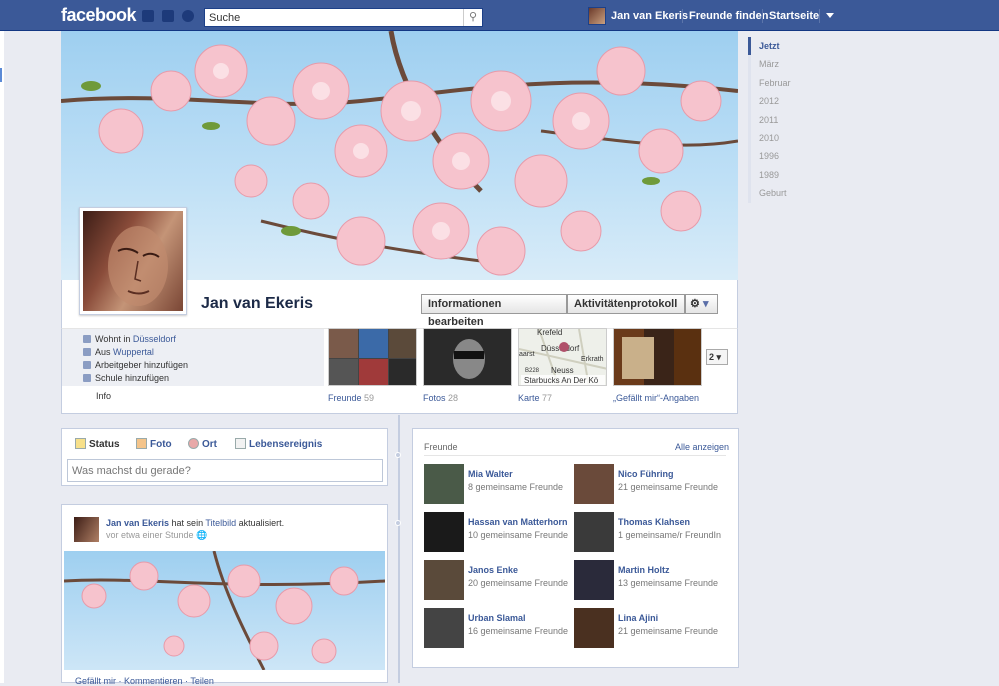  Describe the element at coordinates (547, 398) in the screenshot. I see `map-count: 77` at that location.